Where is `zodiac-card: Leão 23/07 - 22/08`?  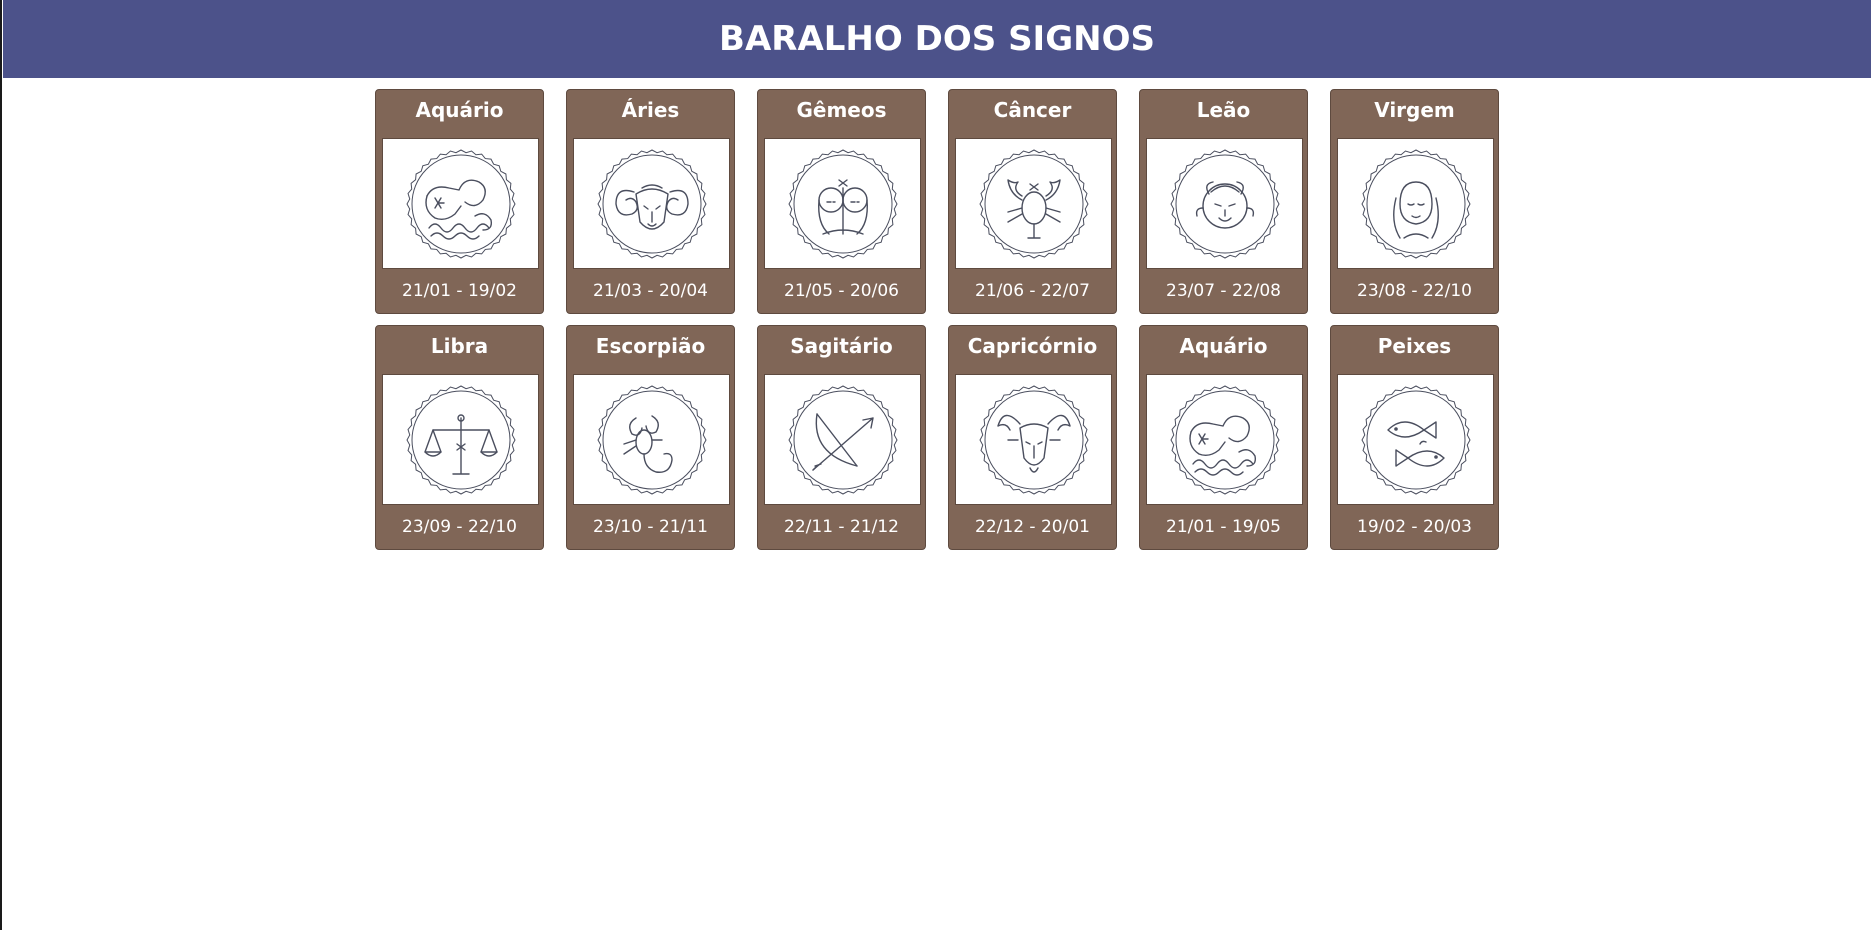
zodiac-card: Leão 23/07 - 22/08 is located at coordinates (1223, 201).